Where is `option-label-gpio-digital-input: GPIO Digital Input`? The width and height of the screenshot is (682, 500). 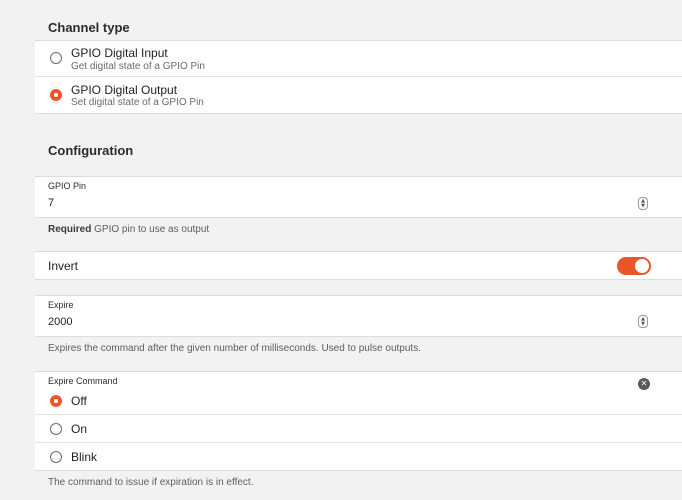
option-label-gpio-digital-input: GPIO Digital Input is located at coordinates (119, 53).